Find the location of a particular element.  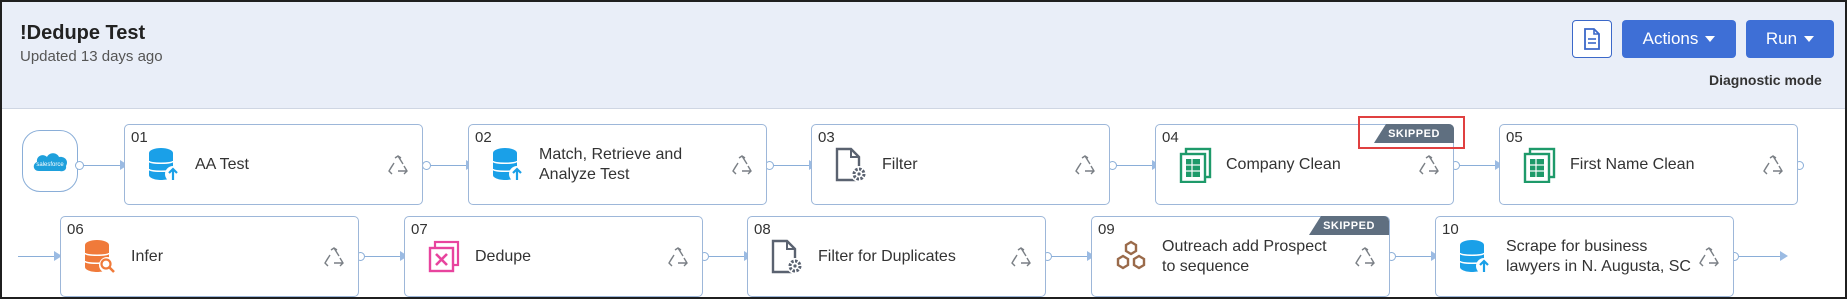

step-card-08: 08 Filter for Duplicates is located at coordinates (896, 256).